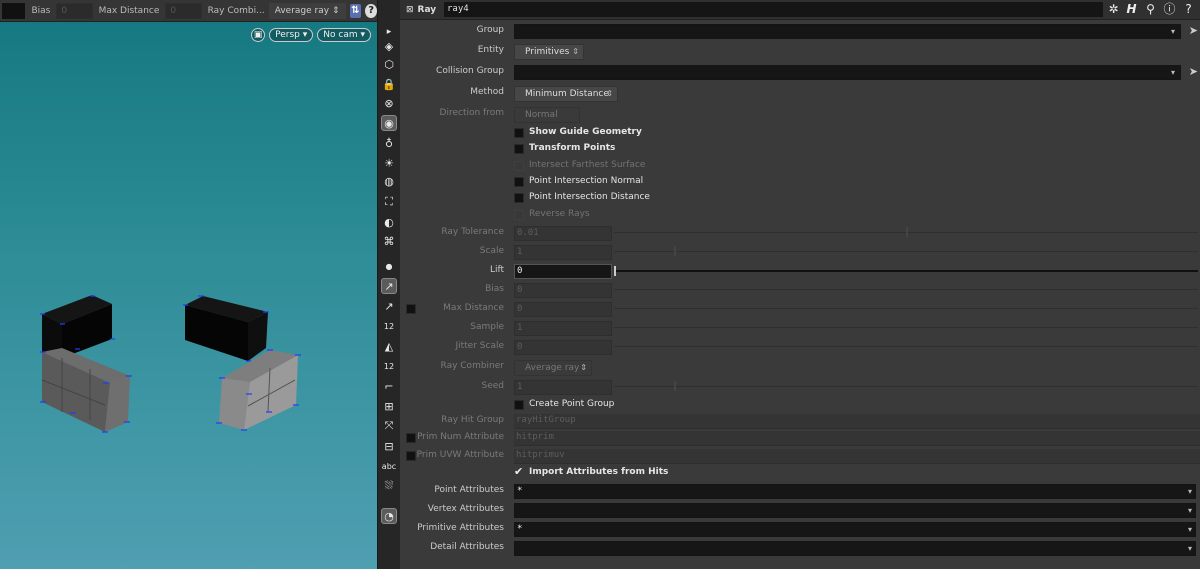  What do you see at coordinates (906, 289) in the screenshot?
I see `bias-slider` at bounding box center [906, 289].